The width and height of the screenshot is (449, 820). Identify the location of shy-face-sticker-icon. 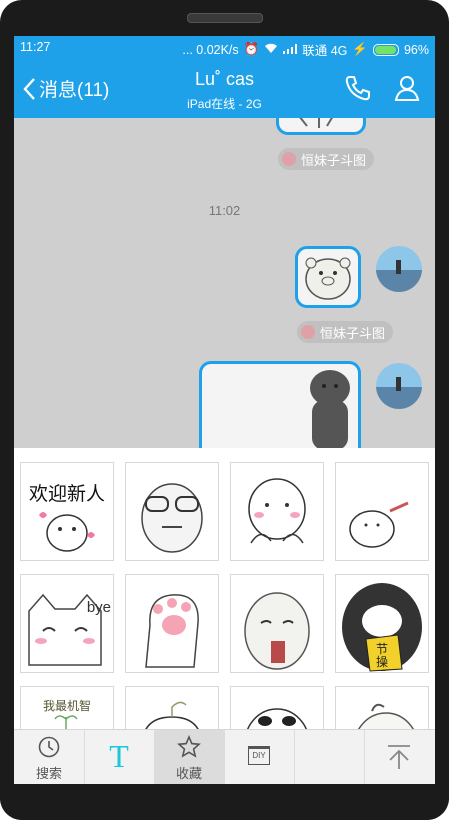
(277, 511).